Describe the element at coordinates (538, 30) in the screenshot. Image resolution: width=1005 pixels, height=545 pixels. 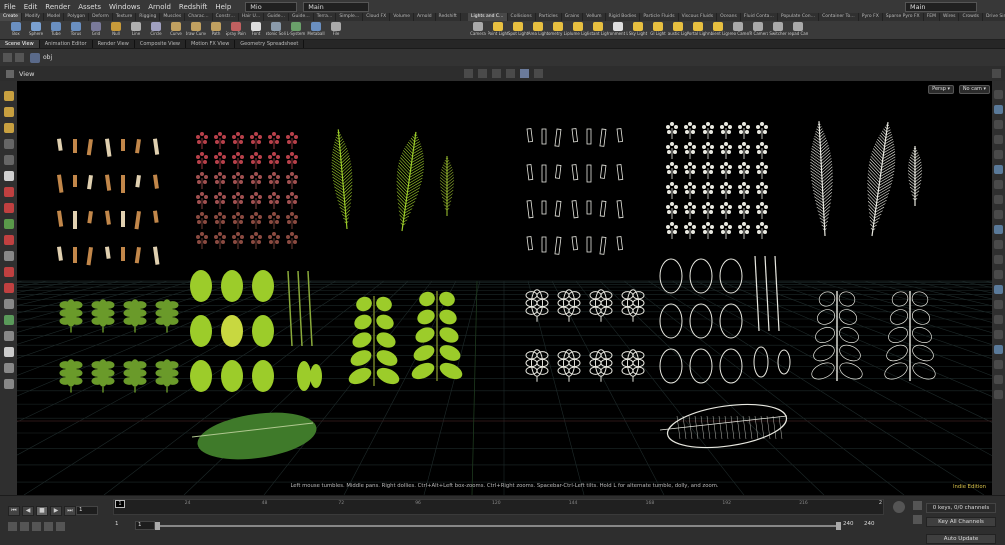
I see `tool-area-light: Area Light` at that location.